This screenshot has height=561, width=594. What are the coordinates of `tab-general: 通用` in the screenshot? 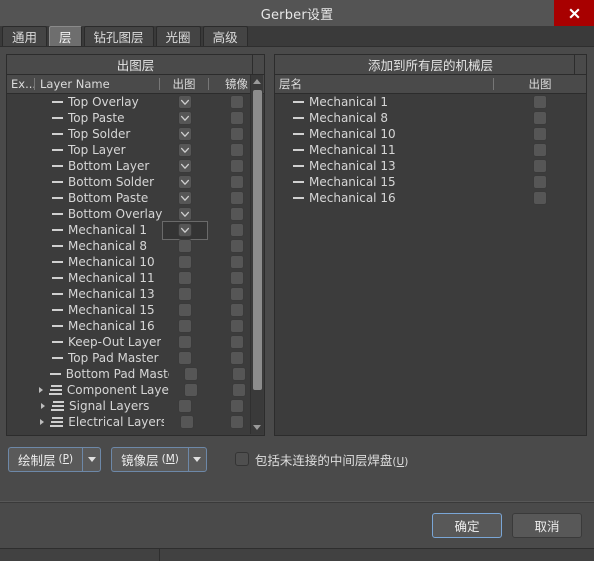 It's located at (25, 36).